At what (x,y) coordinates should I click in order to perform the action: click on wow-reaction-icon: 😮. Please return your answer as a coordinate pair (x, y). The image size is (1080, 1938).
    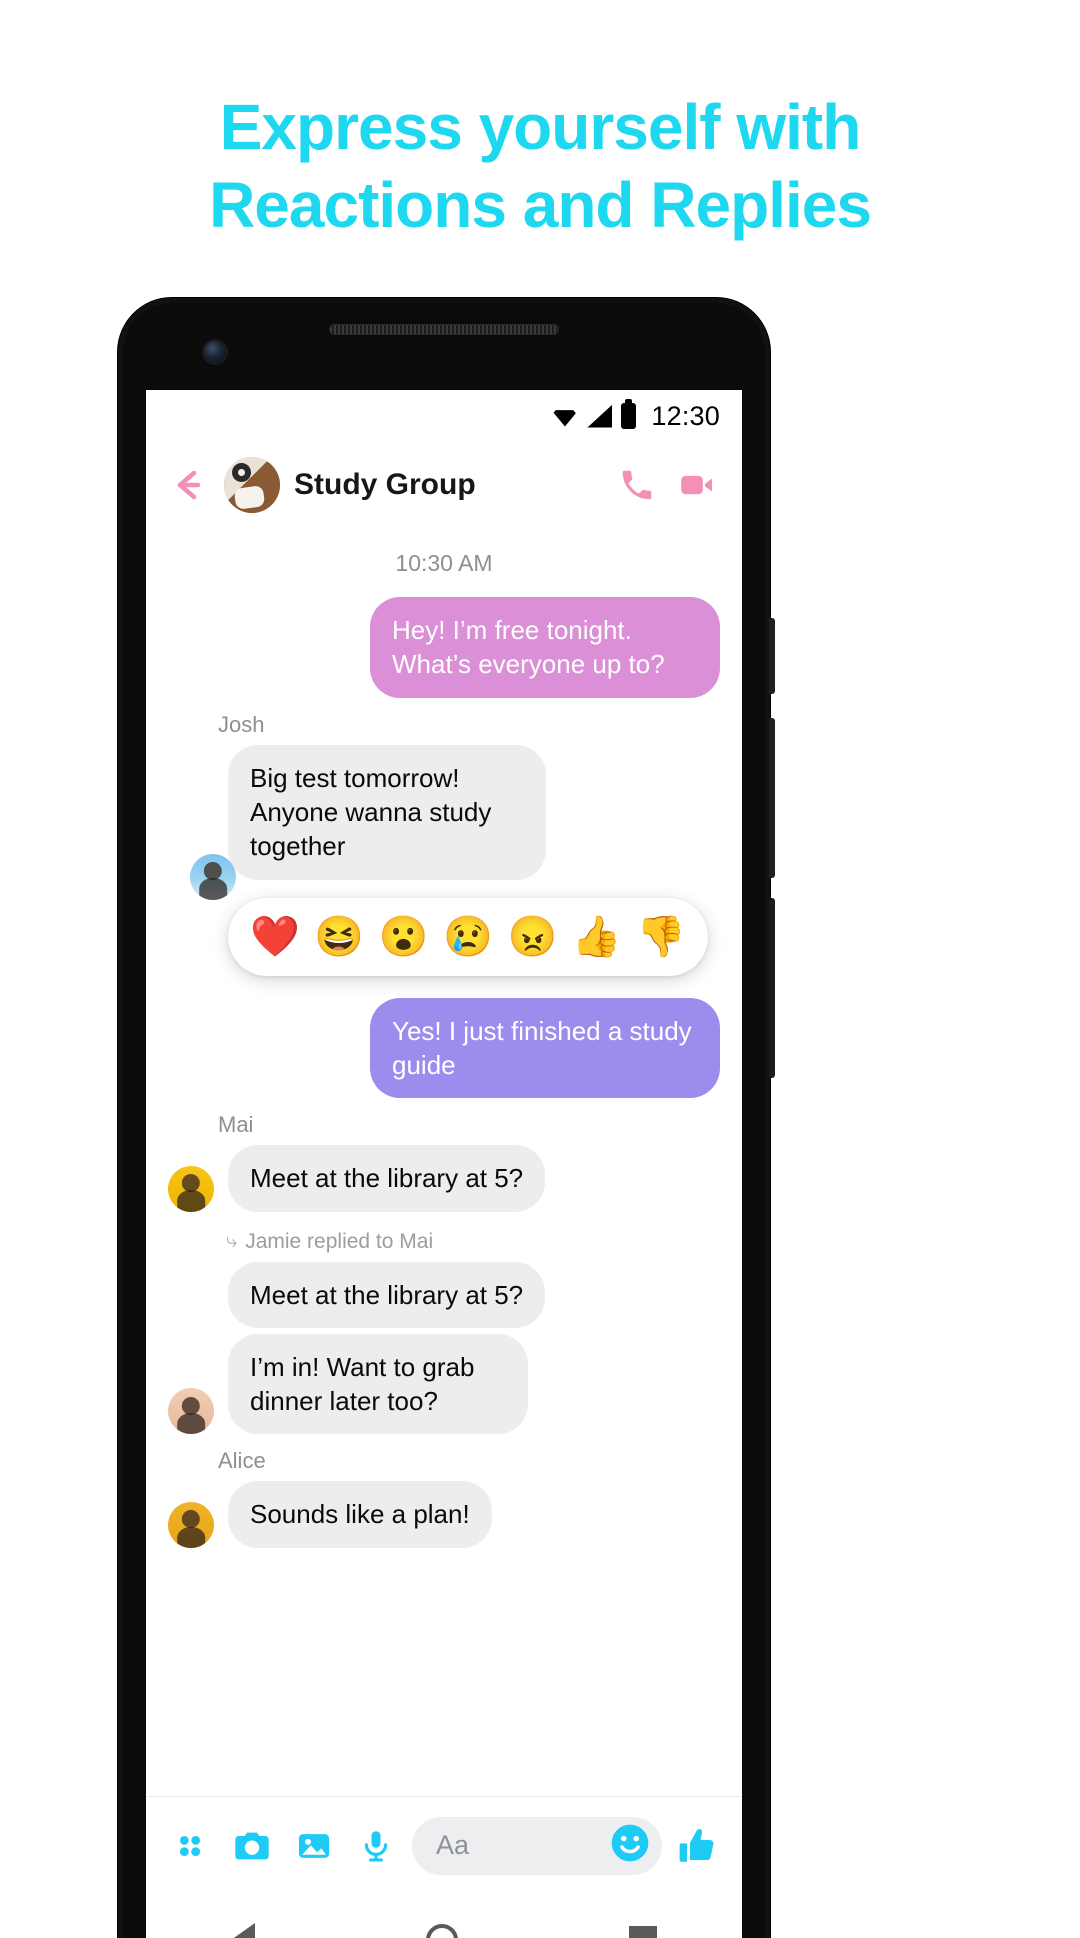
    Looking at the image, I should click on (404, 937).